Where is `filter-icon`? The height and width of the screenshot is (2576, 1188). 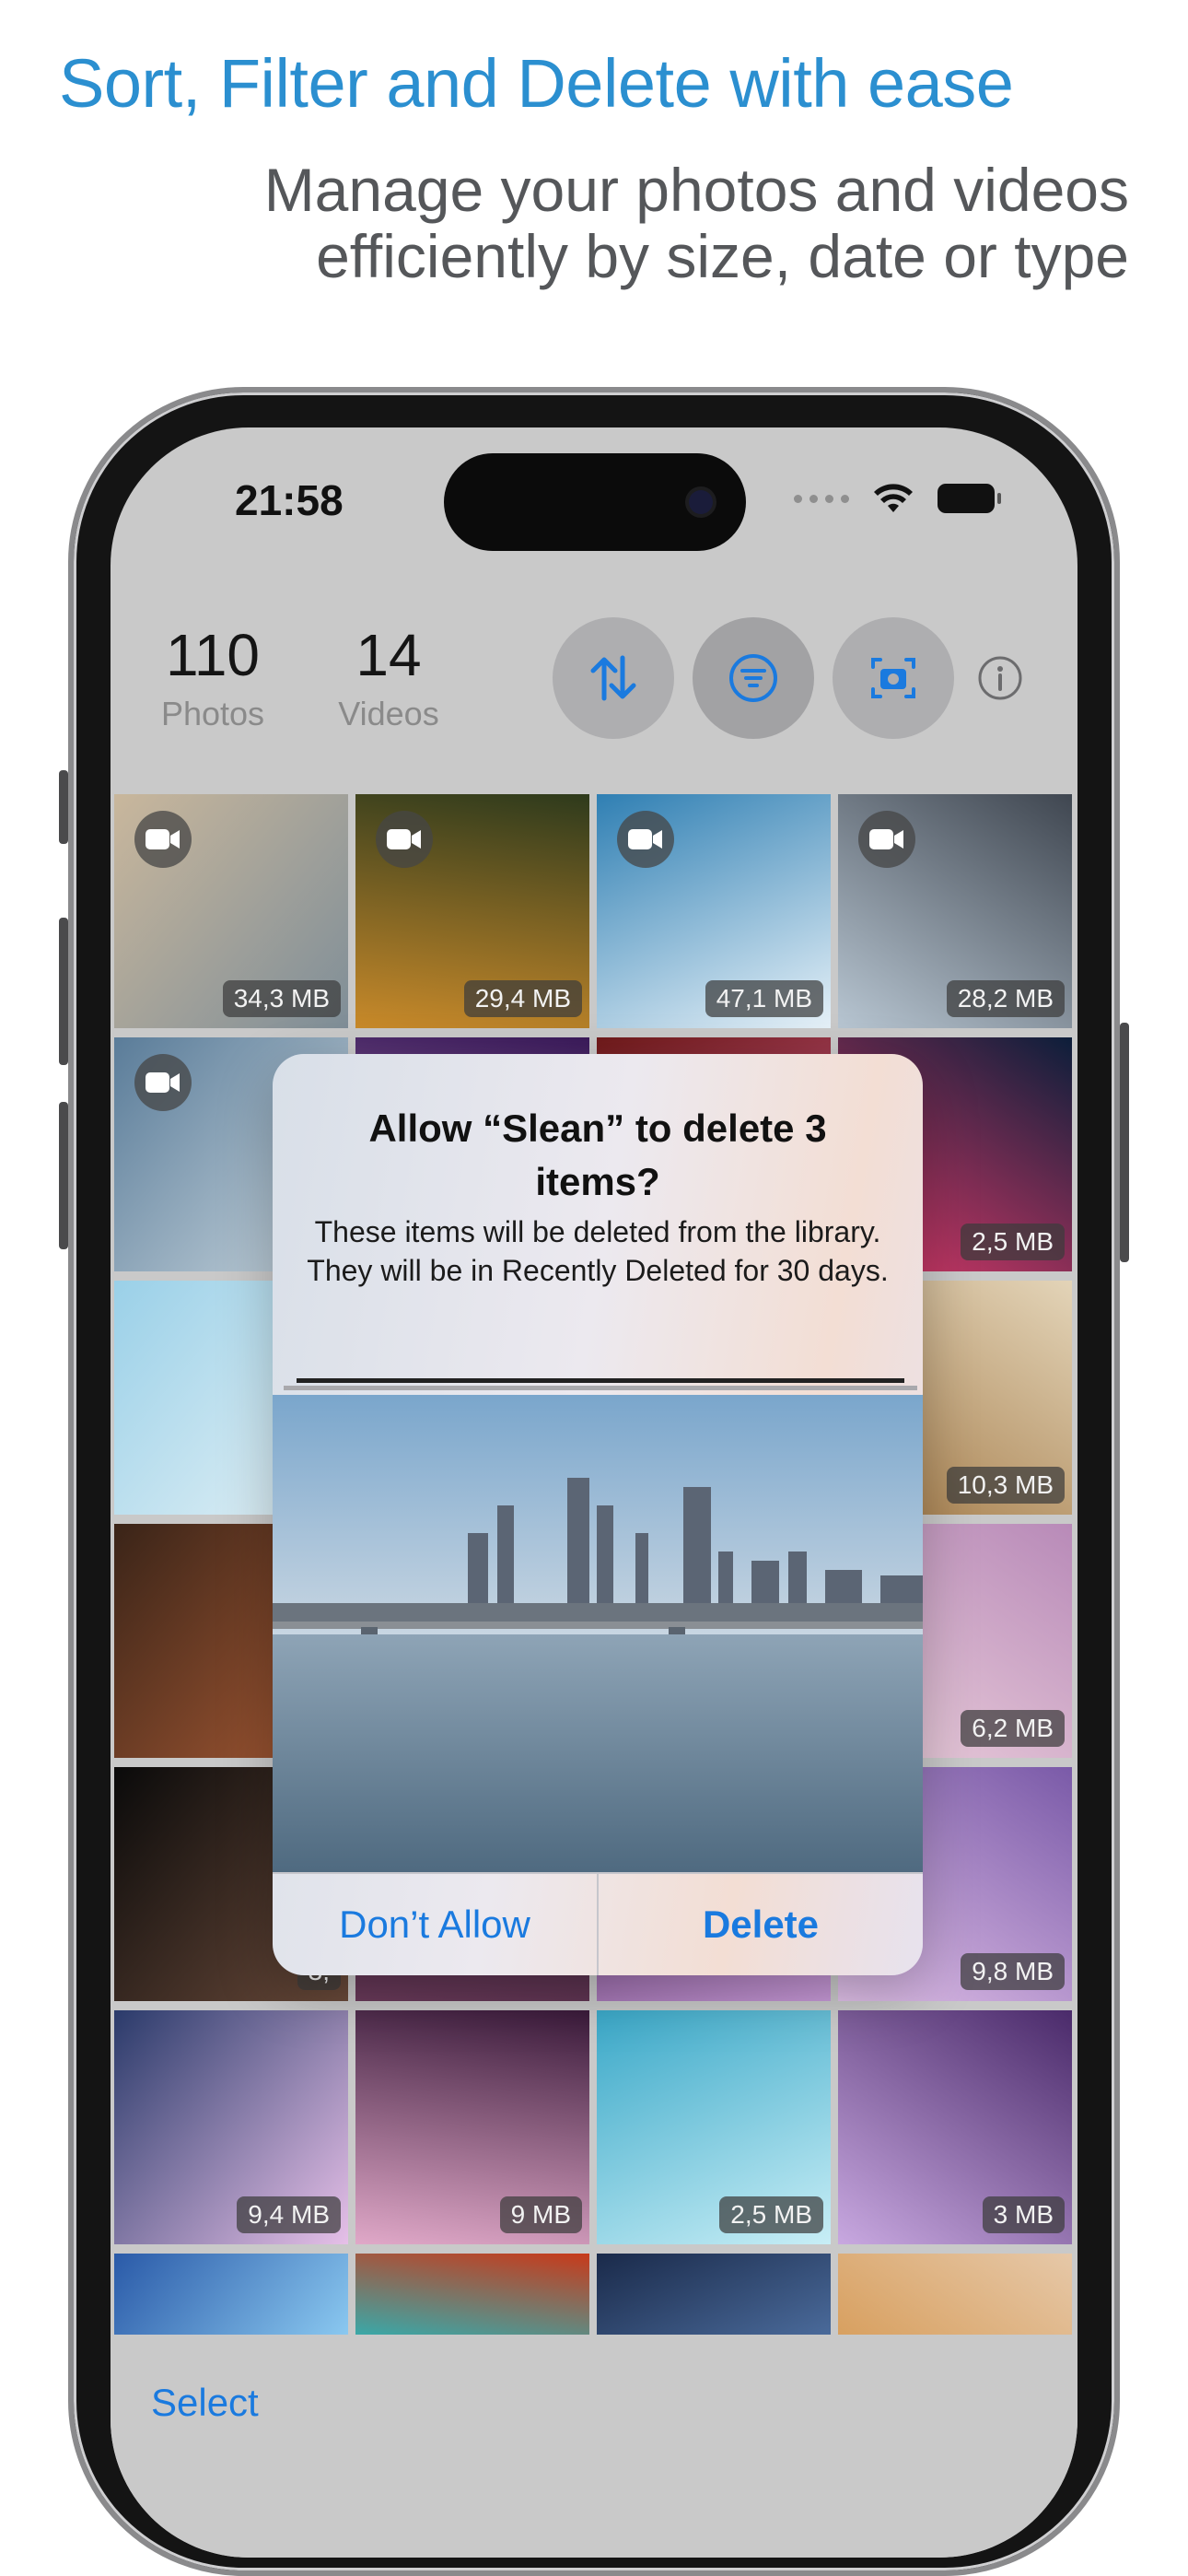 filter-icon is located at coordinates (753, 678).